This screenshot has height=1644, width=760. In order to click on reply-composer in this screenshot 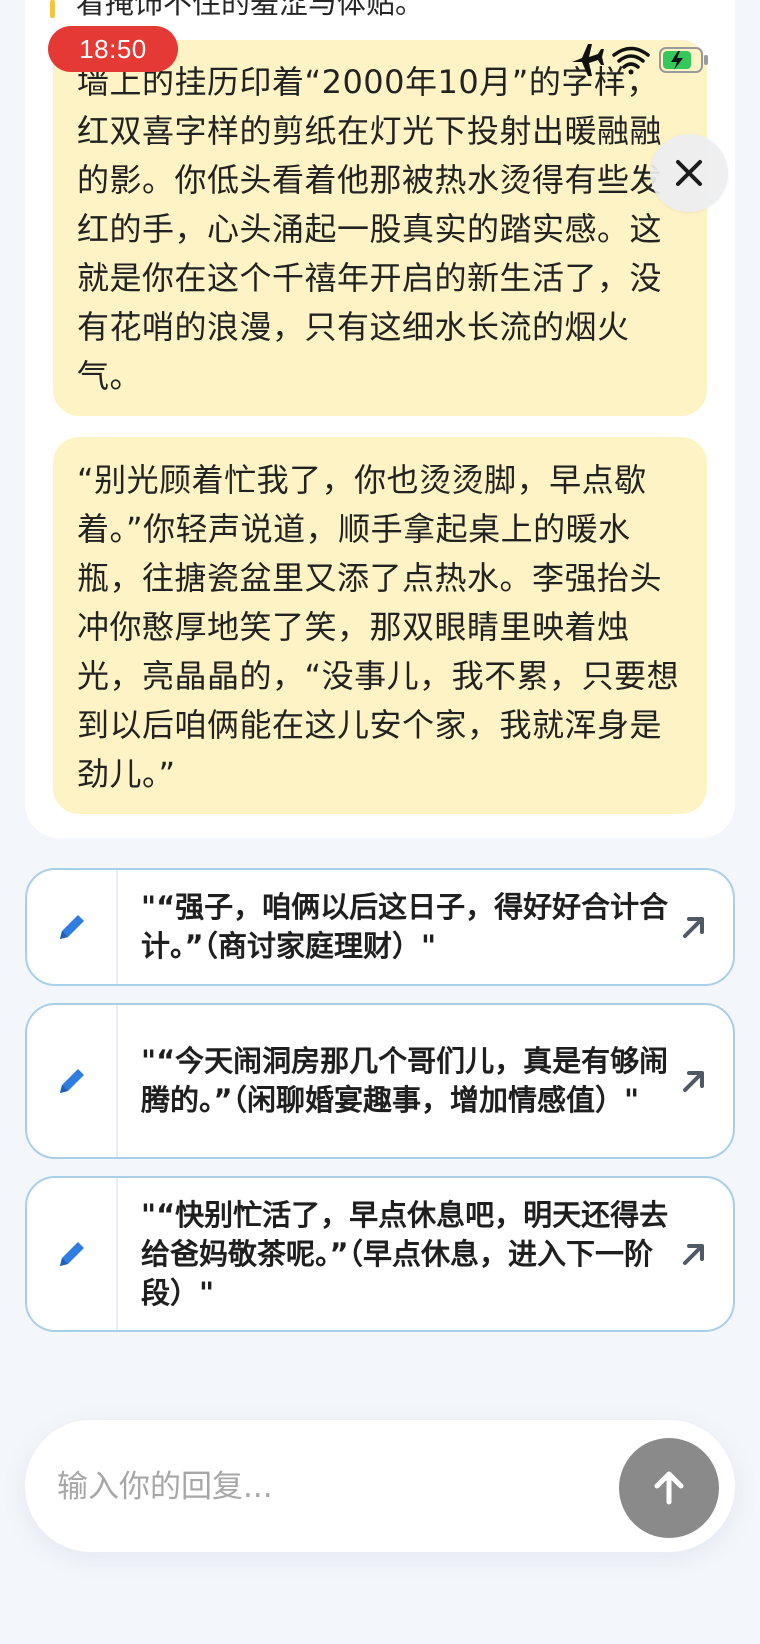, I will do `click(380, 1486)`.